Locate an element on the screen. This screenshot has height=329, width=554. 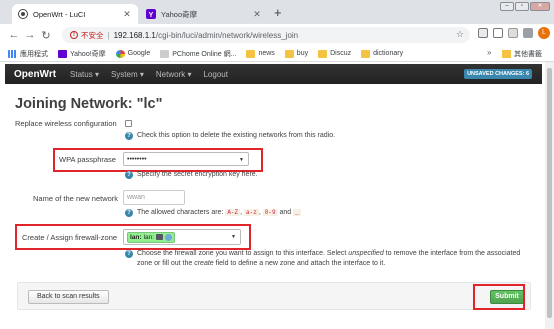
network-name-input: wwan is located at coordinates (154, 197).